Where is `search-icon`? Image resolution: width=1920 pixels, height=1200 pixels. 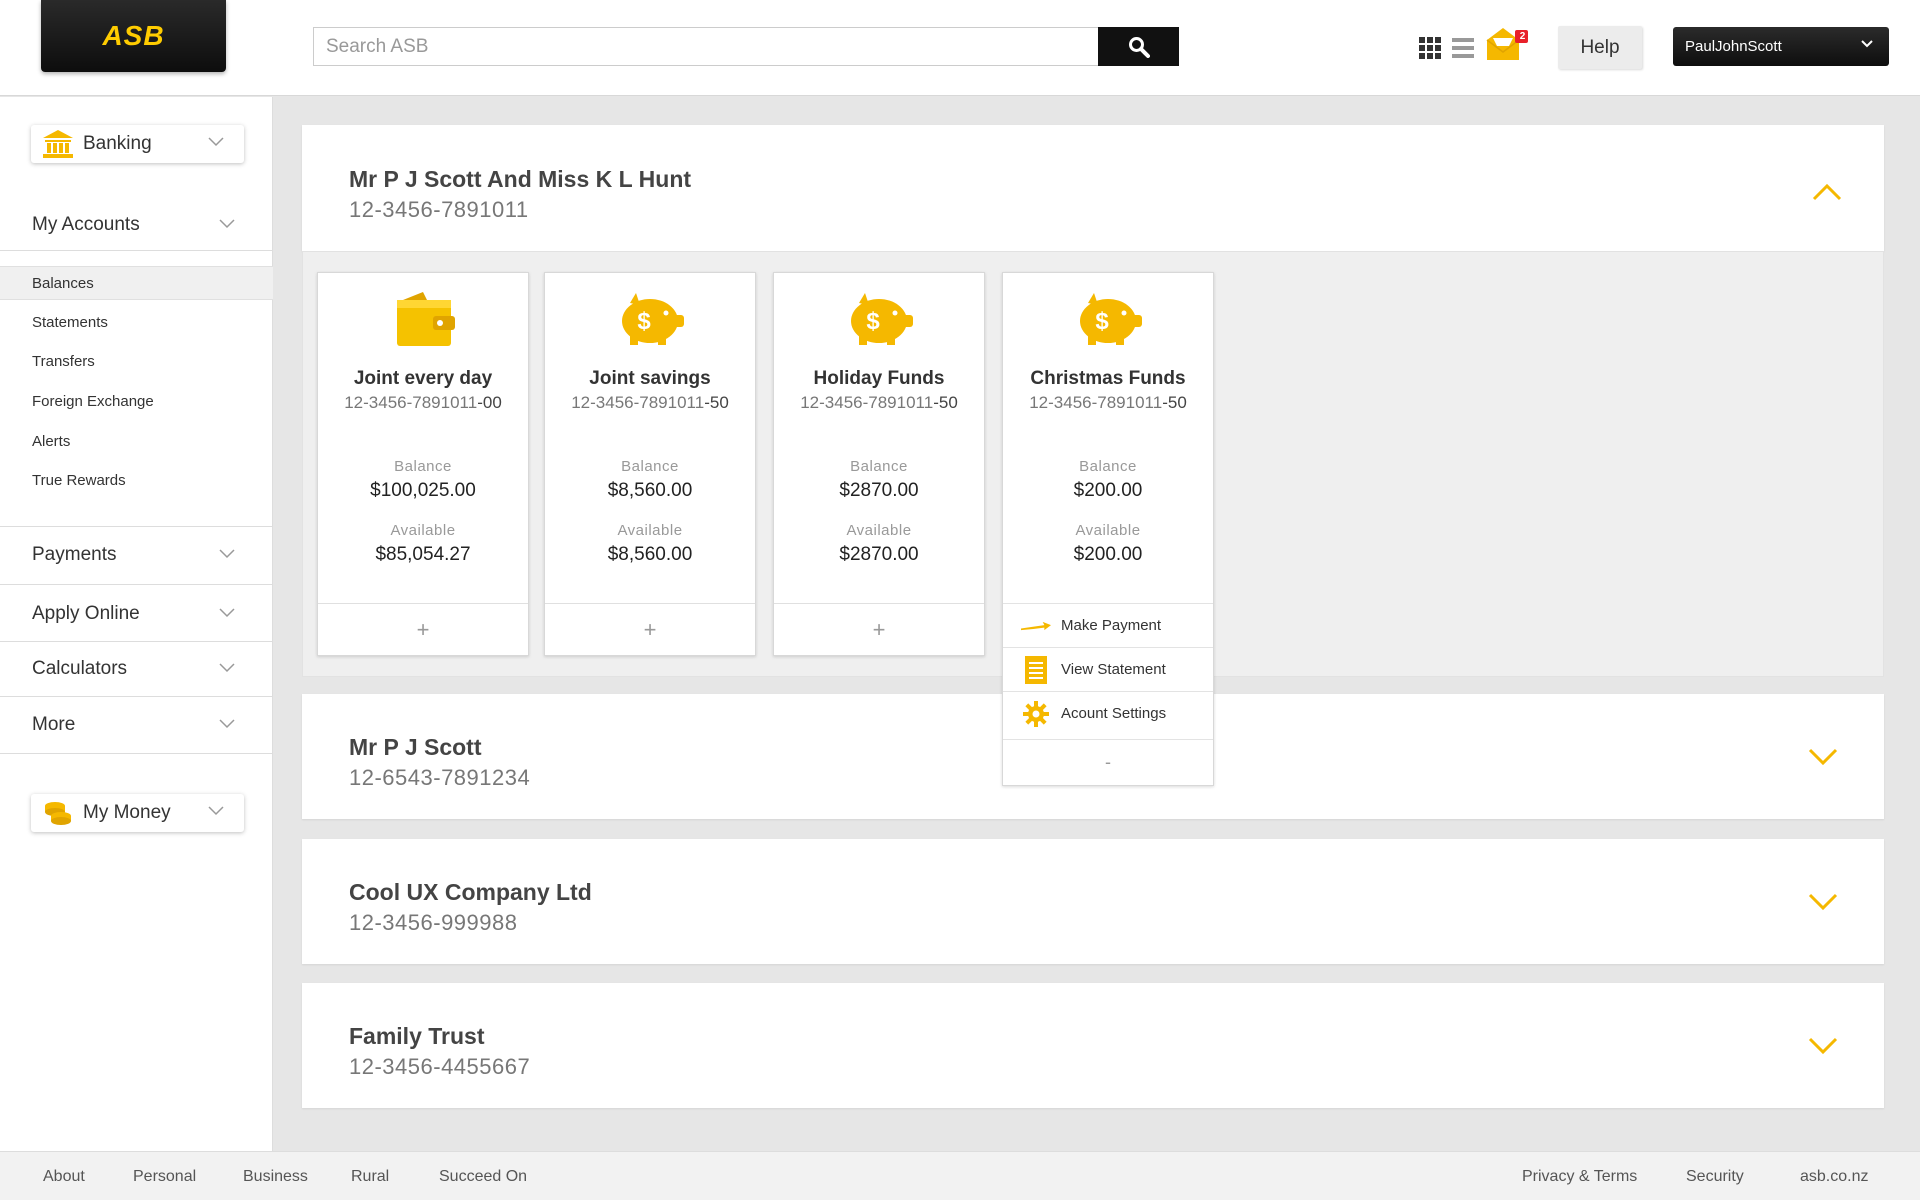 search-icon is located at coordinates (1139, 47).